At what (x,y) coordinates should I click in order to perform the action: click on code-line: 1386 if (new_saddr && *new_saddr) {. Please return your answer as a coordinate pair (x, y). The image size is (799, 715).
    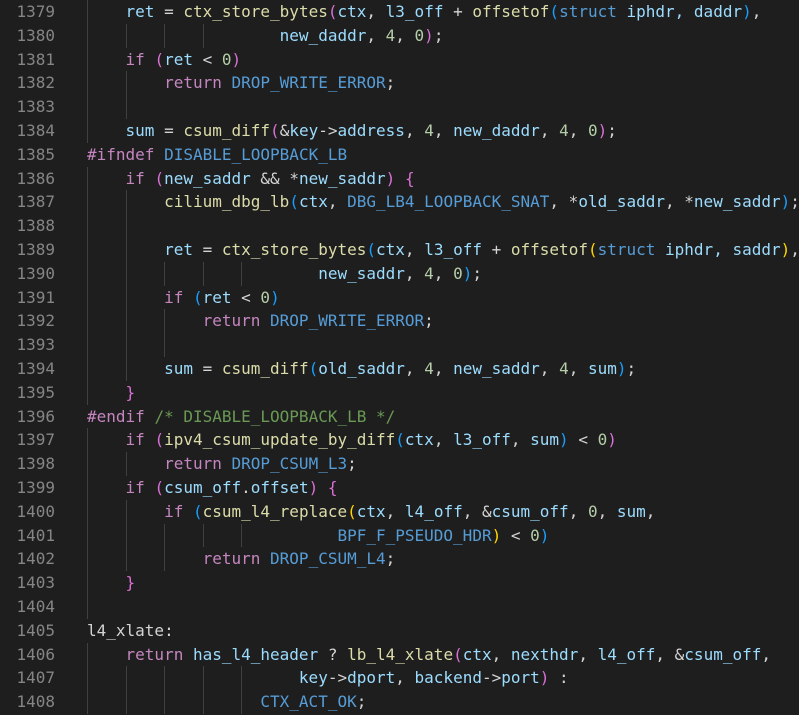
    Looking at the image, I should click on (399, 178).